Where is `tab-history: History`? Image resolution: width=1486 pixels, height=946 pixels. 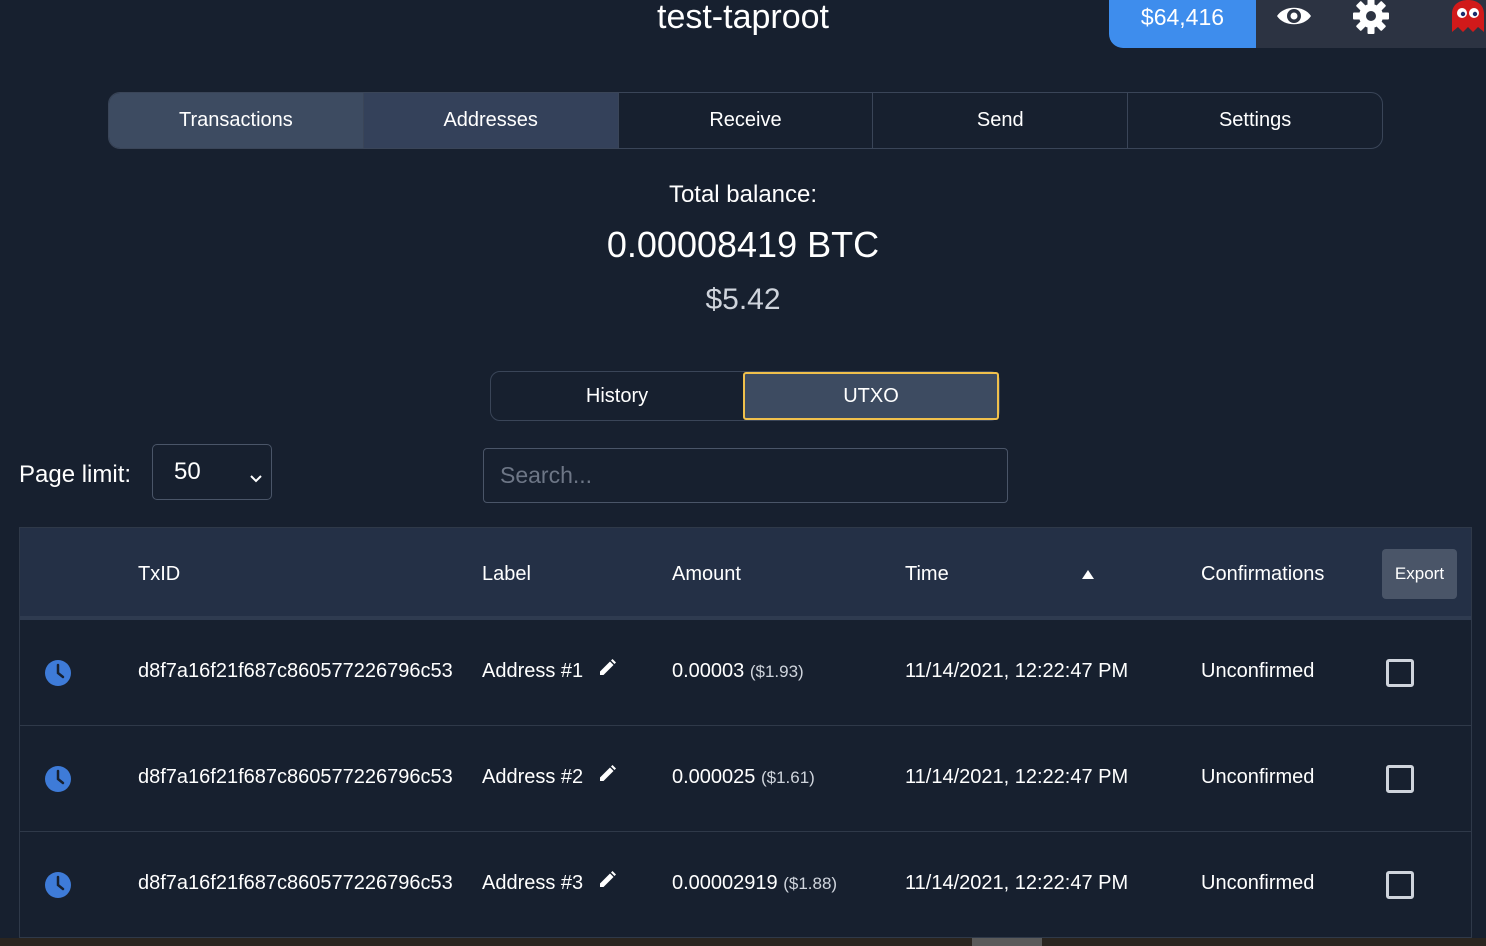 tab-history: History is located at coordinates (617, 396).